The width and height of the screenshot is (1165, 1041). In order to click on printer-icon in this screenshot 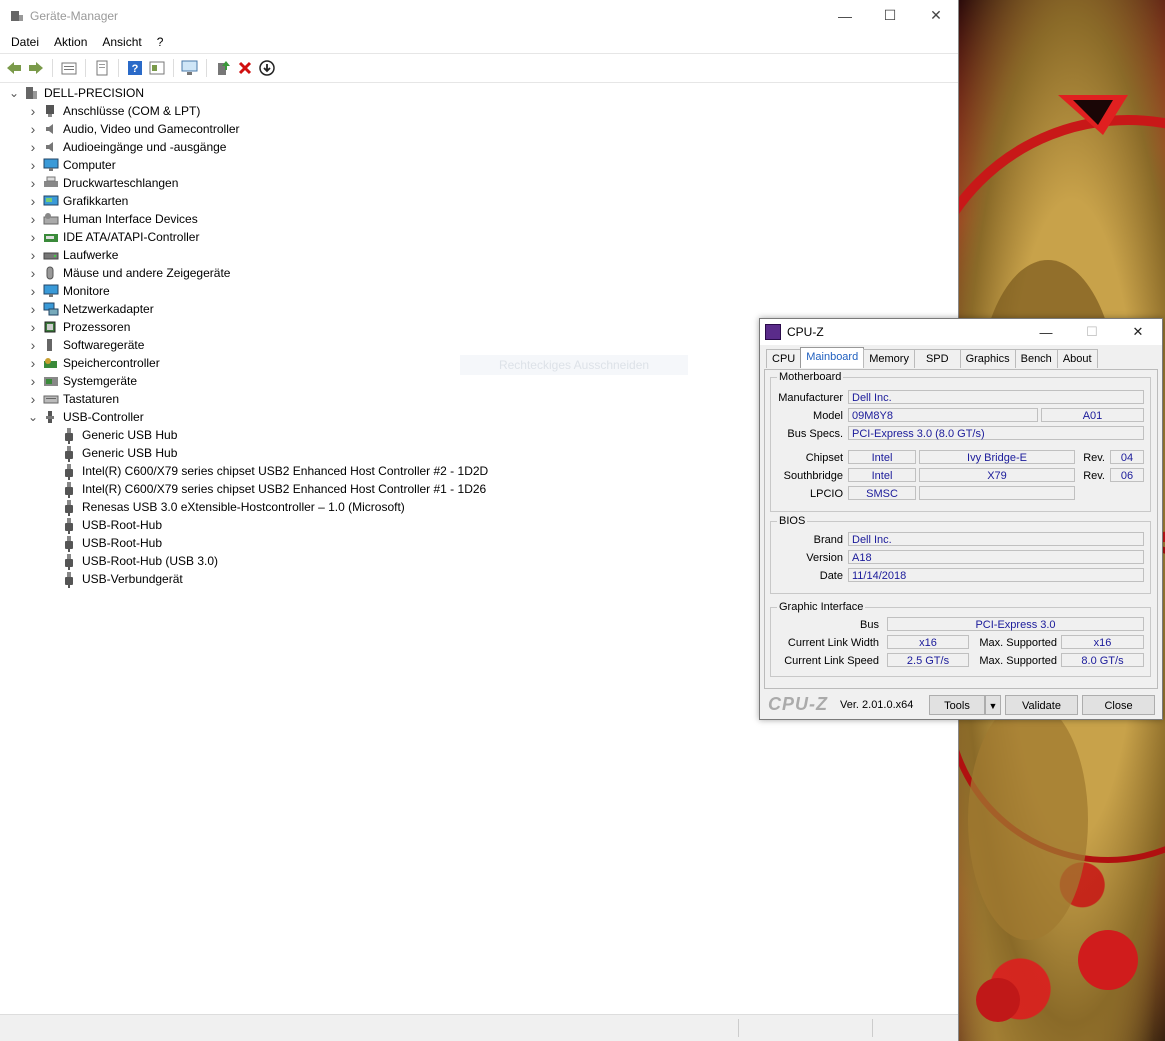, I will do `click(51, 183)`.